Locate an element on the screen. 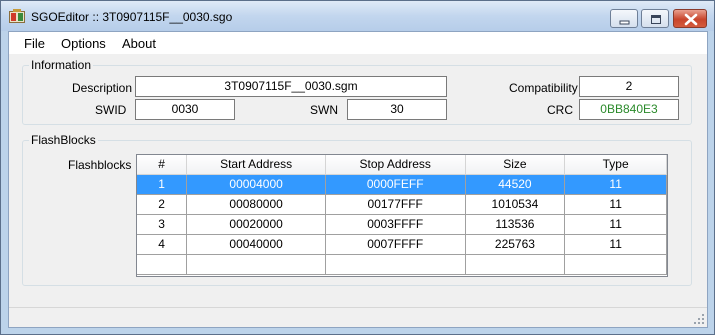 The image size is (715, 335). description-field: 3T0907115F__0030.sgm is located at coordinates (291, 86).